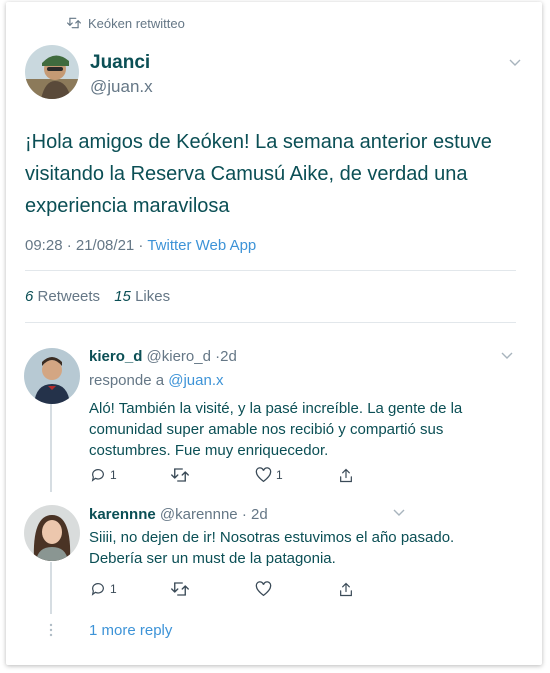  I want to click on replying-to-link: @juan.x, so click(195, 380).